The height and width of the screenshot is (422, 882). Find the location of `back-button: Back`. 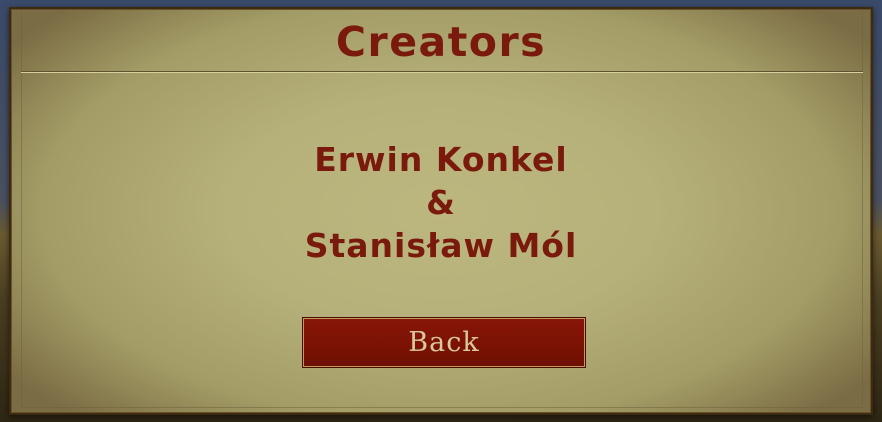

back-button: Back is located at coordinates (444, 342).